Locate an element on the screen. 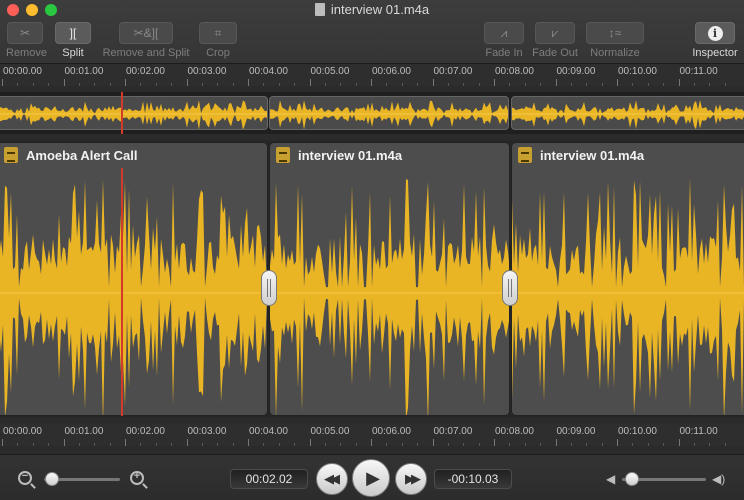 The width and height of the screenshot is (744, 500). clip-3-waveform is located at coordinates (628, 296).